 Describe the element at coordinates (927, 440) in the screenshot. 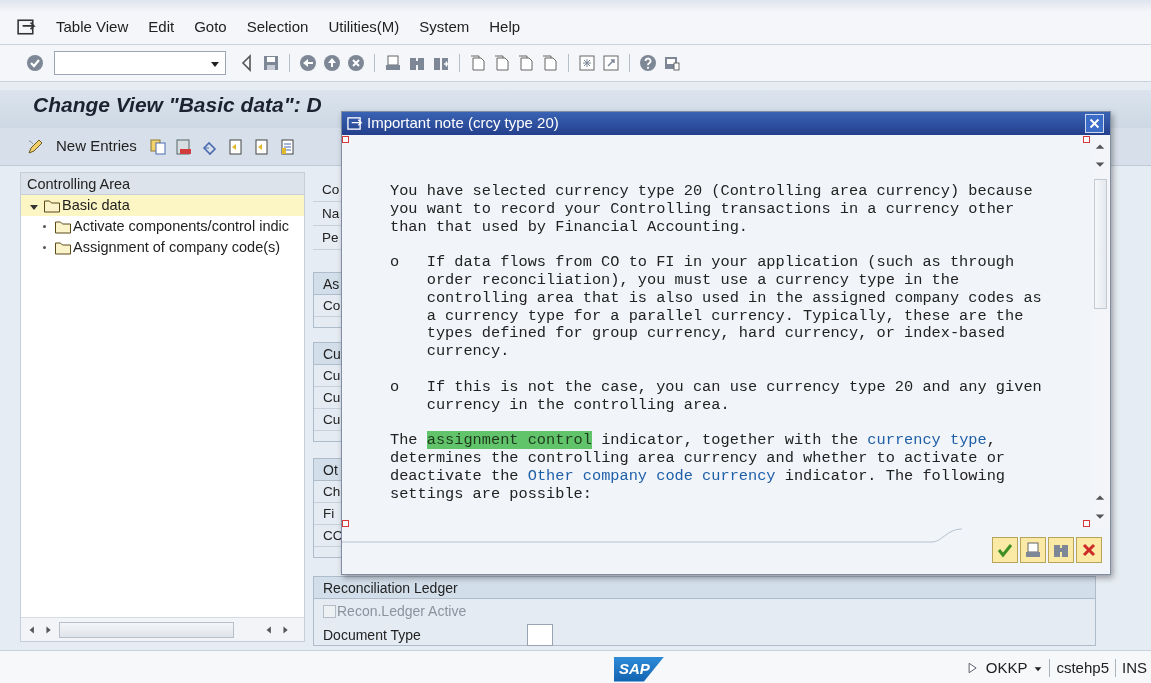

I see `link: currency type` at that location.